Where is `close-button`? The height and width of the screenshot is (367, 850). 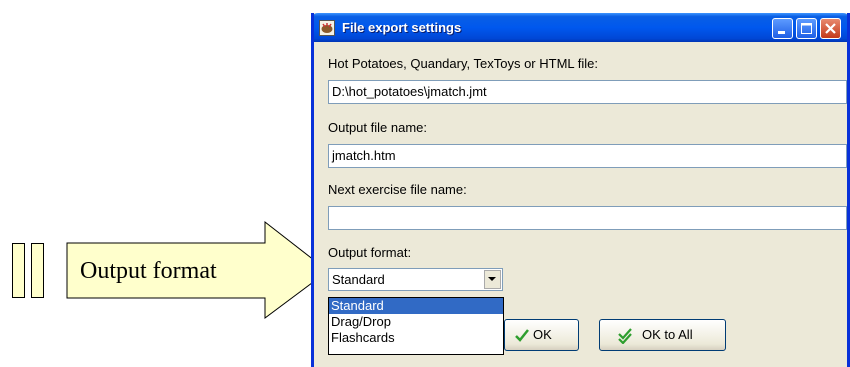 close-button is located at coordinates (830, 28).